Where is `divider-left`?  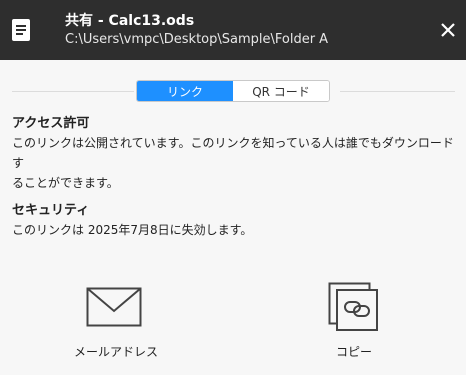
divider-left is located at coordinates (73, 91).